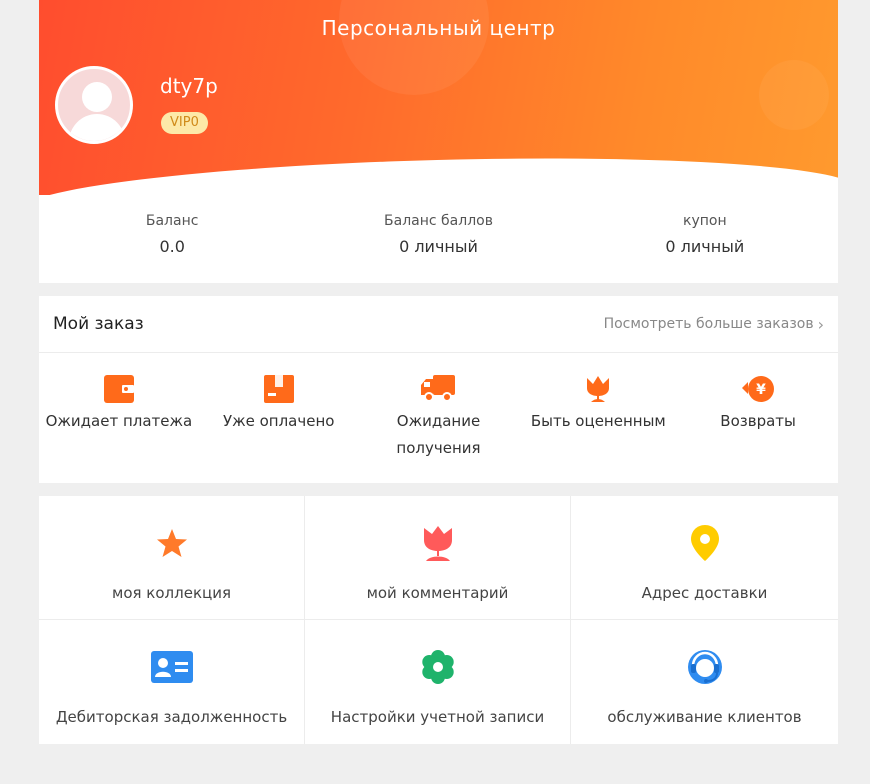 The image size is (870, 784). I want to click on orders-header: Мой заказ Посмотреть больше заказов ›, so click(438, 324).